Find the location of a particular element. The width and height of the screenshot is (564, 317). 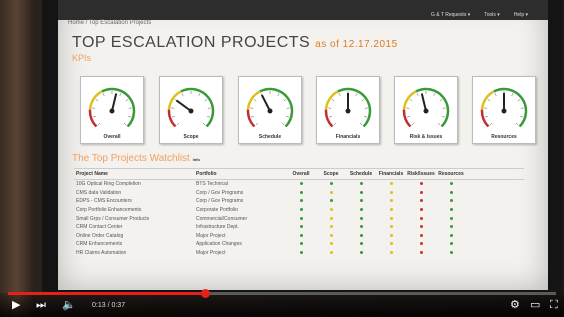

table-row: Online Order Catalog Major Project is located at coordinates (299, 236).